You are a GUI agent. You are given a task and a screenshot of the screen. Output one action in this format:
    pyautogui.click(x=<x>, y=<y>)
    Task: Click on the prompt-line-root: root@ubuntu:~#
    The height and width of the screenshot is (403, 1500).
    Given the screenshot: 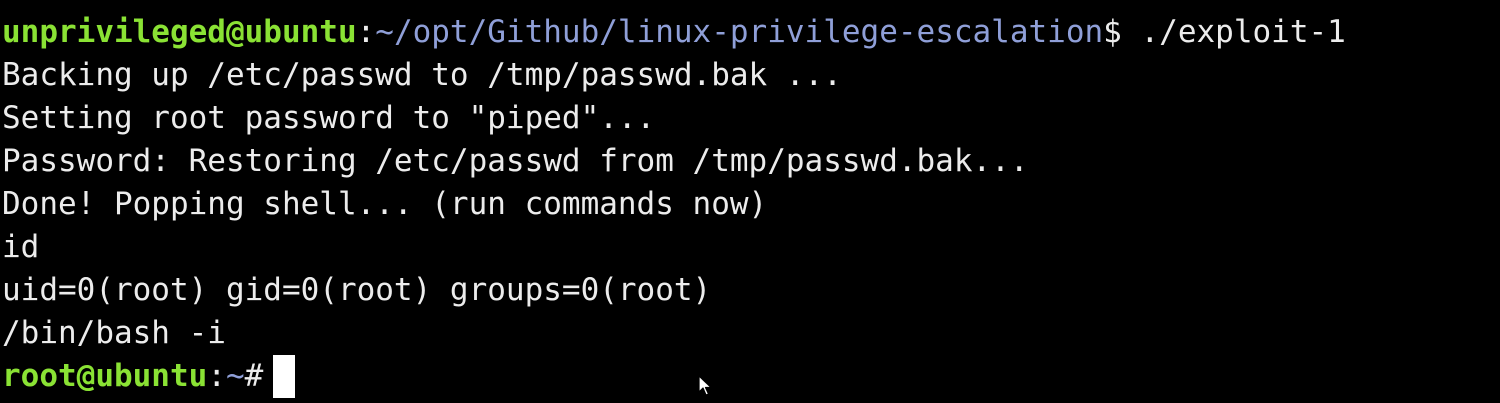 What is the action you would take?
    pyautogui.click(x=149, y=376)
    